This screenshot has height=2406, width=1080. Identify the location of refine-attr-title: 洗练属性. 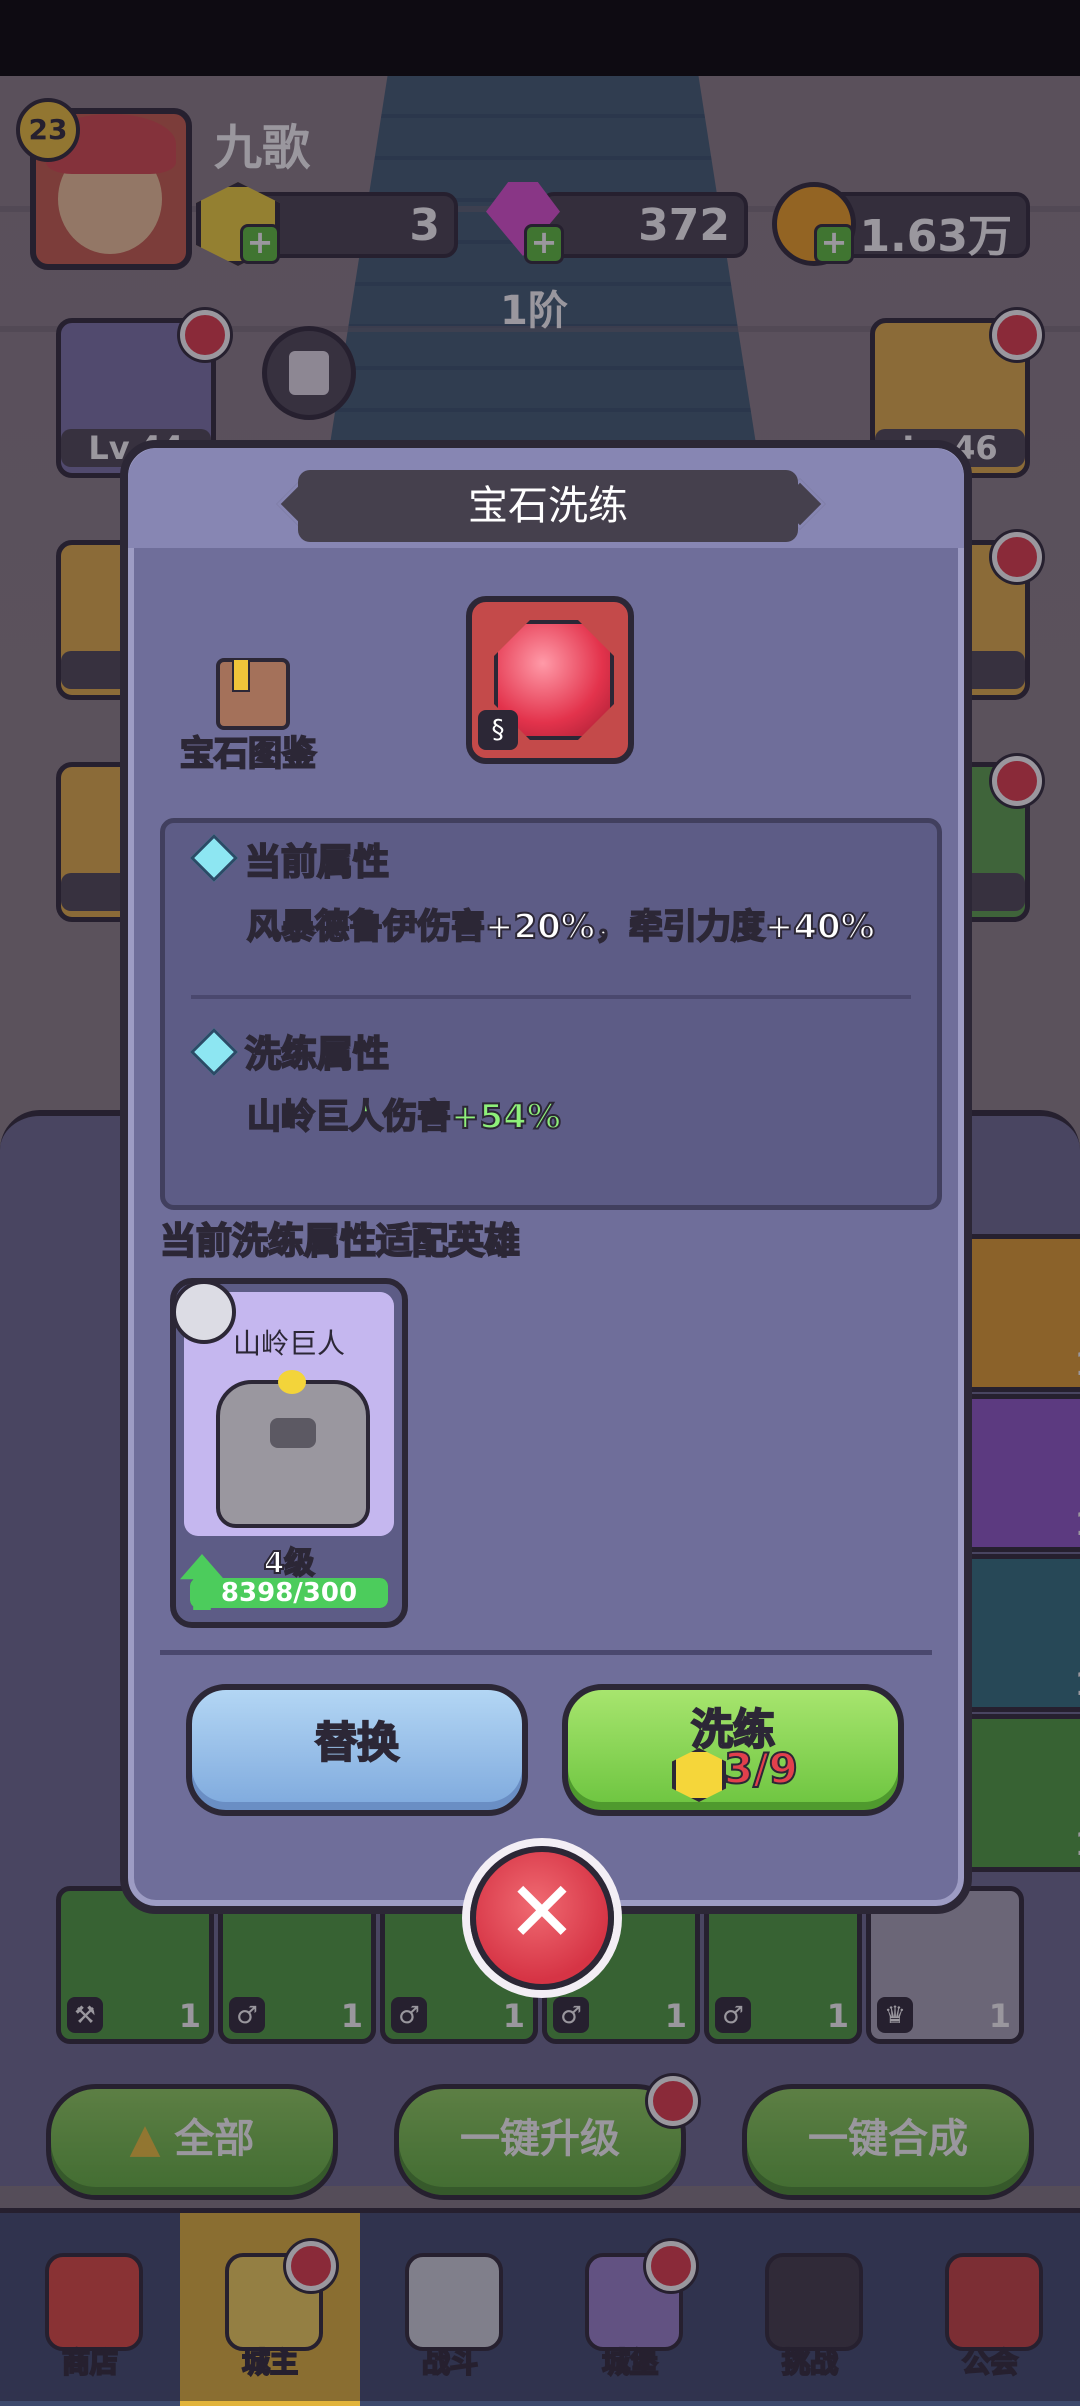
(317, 1054).